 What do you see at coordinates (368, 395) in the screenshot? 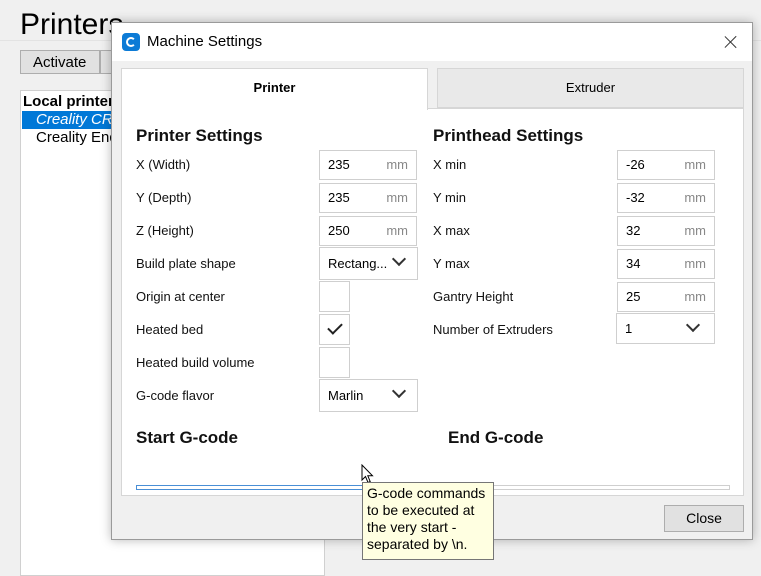
I see `gcode-flavor-select: Marlin` at bounding box center [368, 395].